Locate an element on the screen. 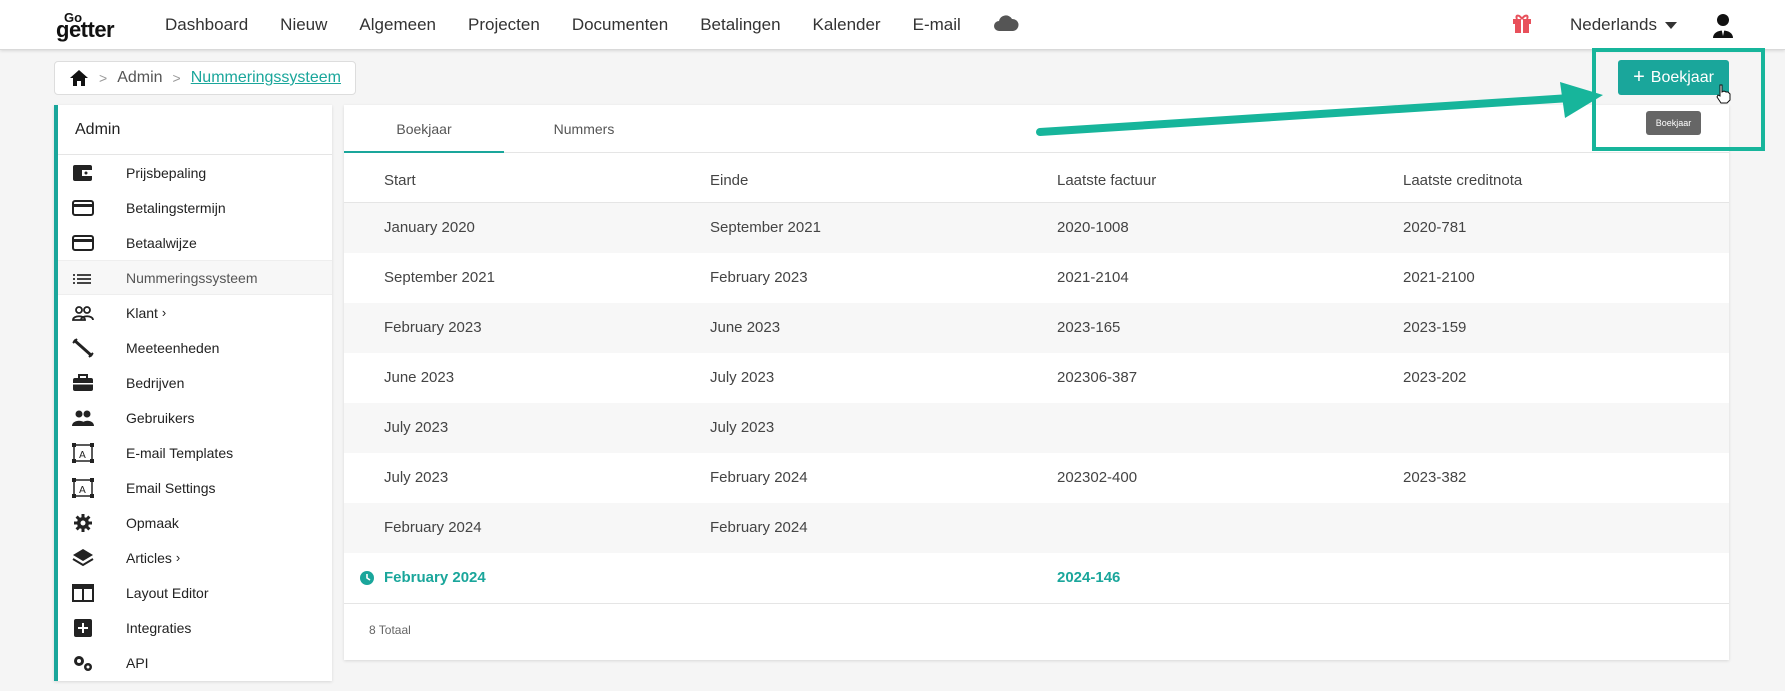 This screenshot has width=1785, height=691. cell-laatste-factuur: 2020-1008 is located at coordinates (1093, 227).